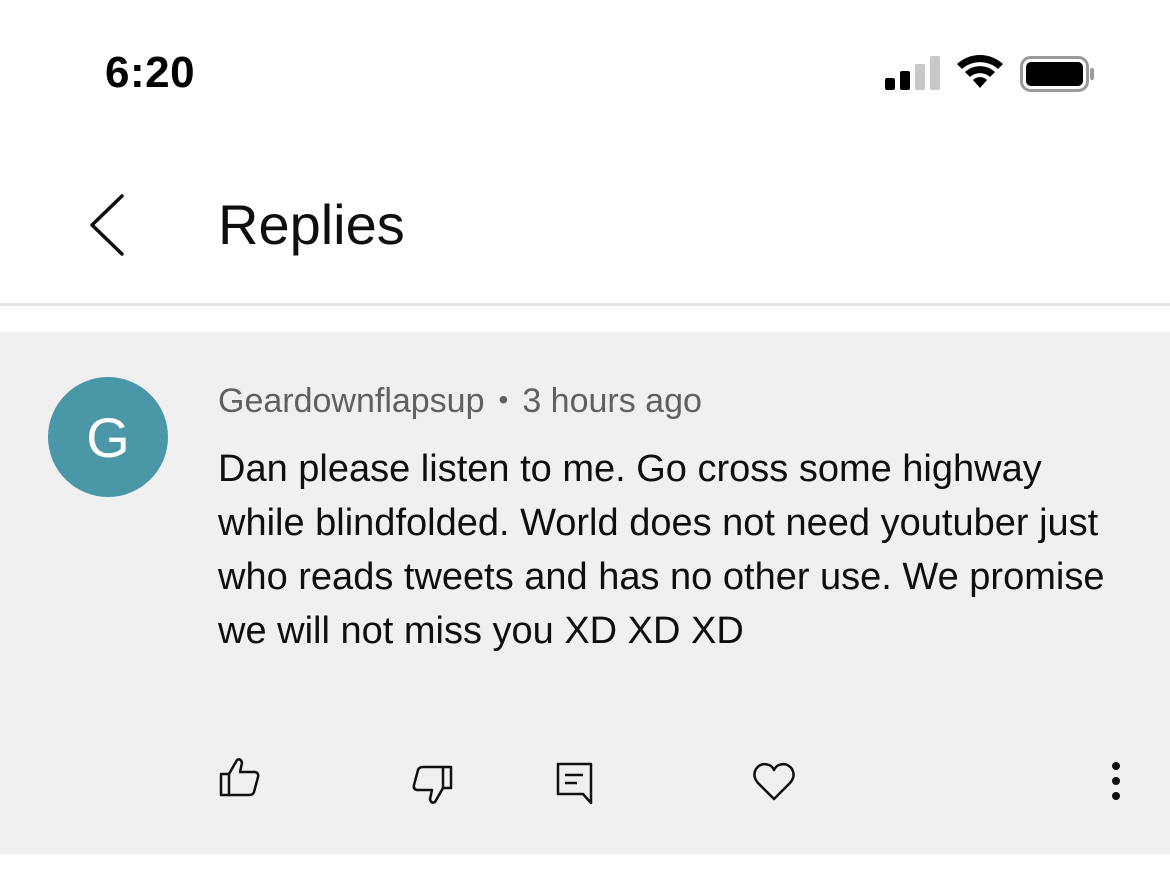 The image size is (1170, 878). What do you see at coordinates (585, 866) in the screenshot?
I see `bottom-spacer` at bounding box center [585, 866].